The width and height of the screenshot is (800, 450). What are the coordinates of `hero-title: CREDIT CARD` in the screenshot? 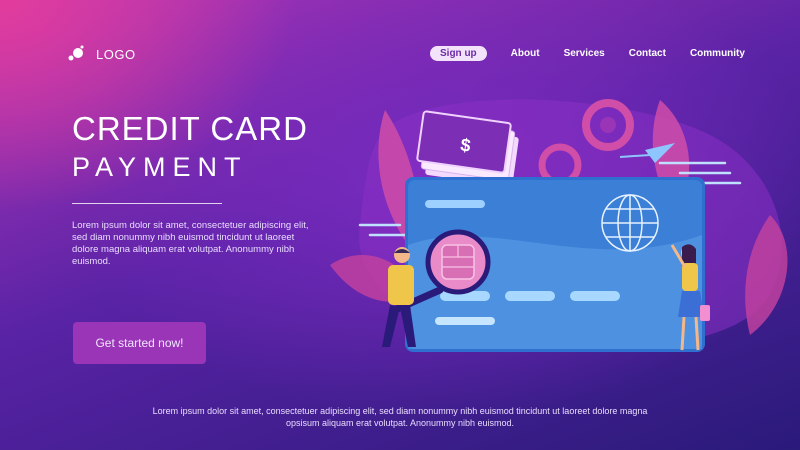 It's located at (190, 128).